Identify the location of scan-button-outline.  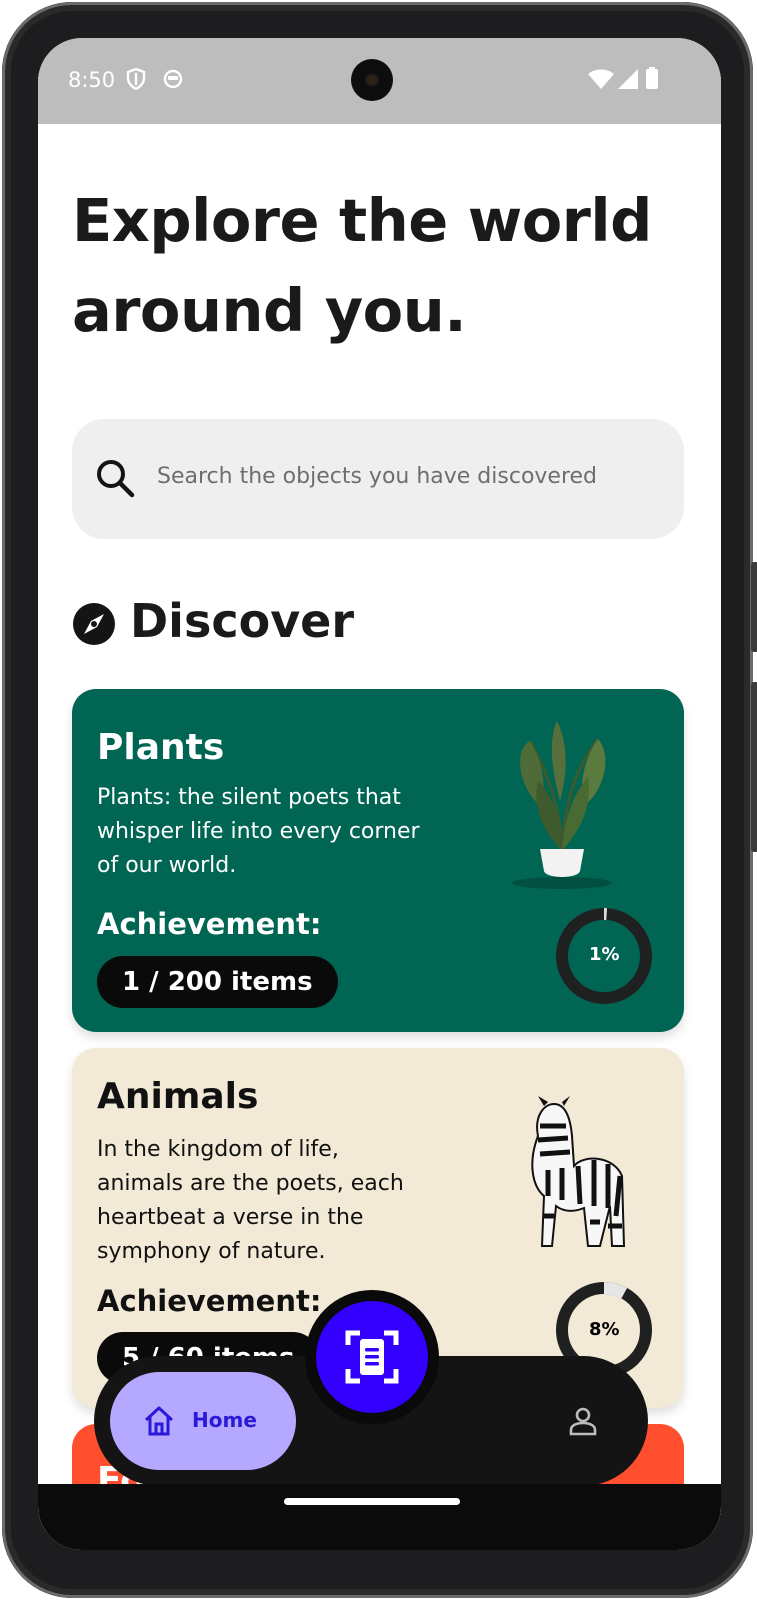
(372, 1357).